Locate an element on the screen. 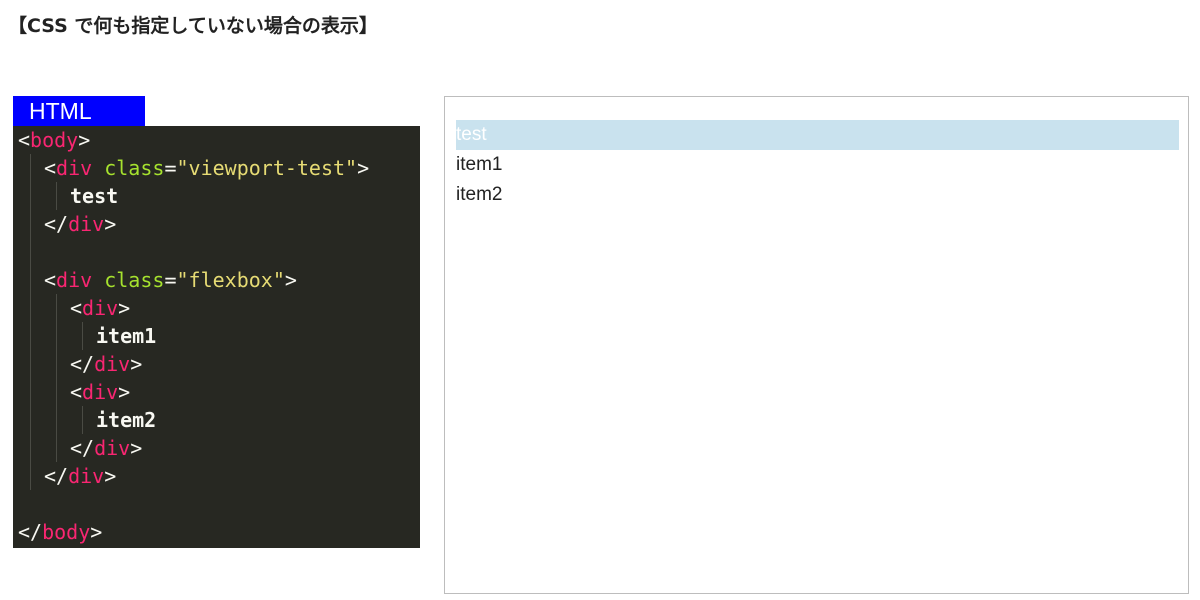  code-line: test is located at coordinates (94, 196).